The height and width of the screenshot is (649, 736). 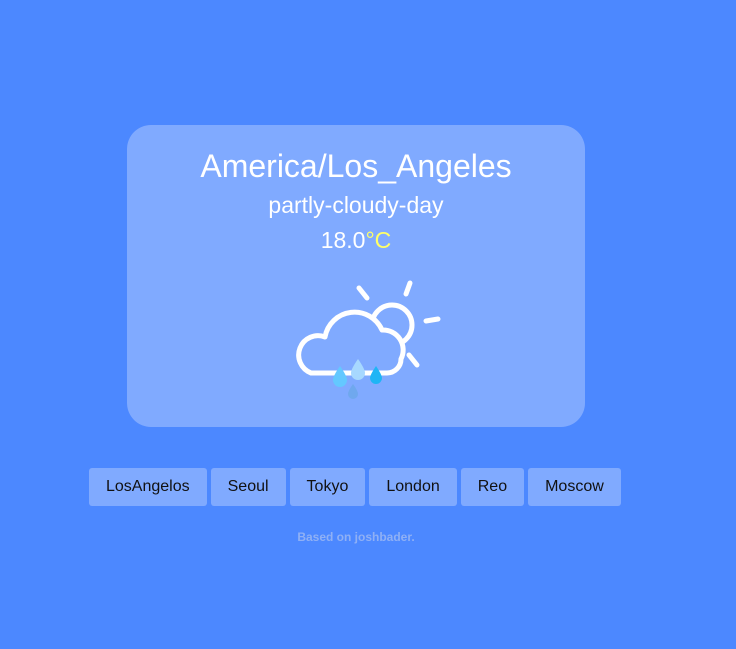 What do you see at coordinates (574, 487) in the screenshot?
I see `city-button-moscow: Moscow` at bounding box center [574, 487].